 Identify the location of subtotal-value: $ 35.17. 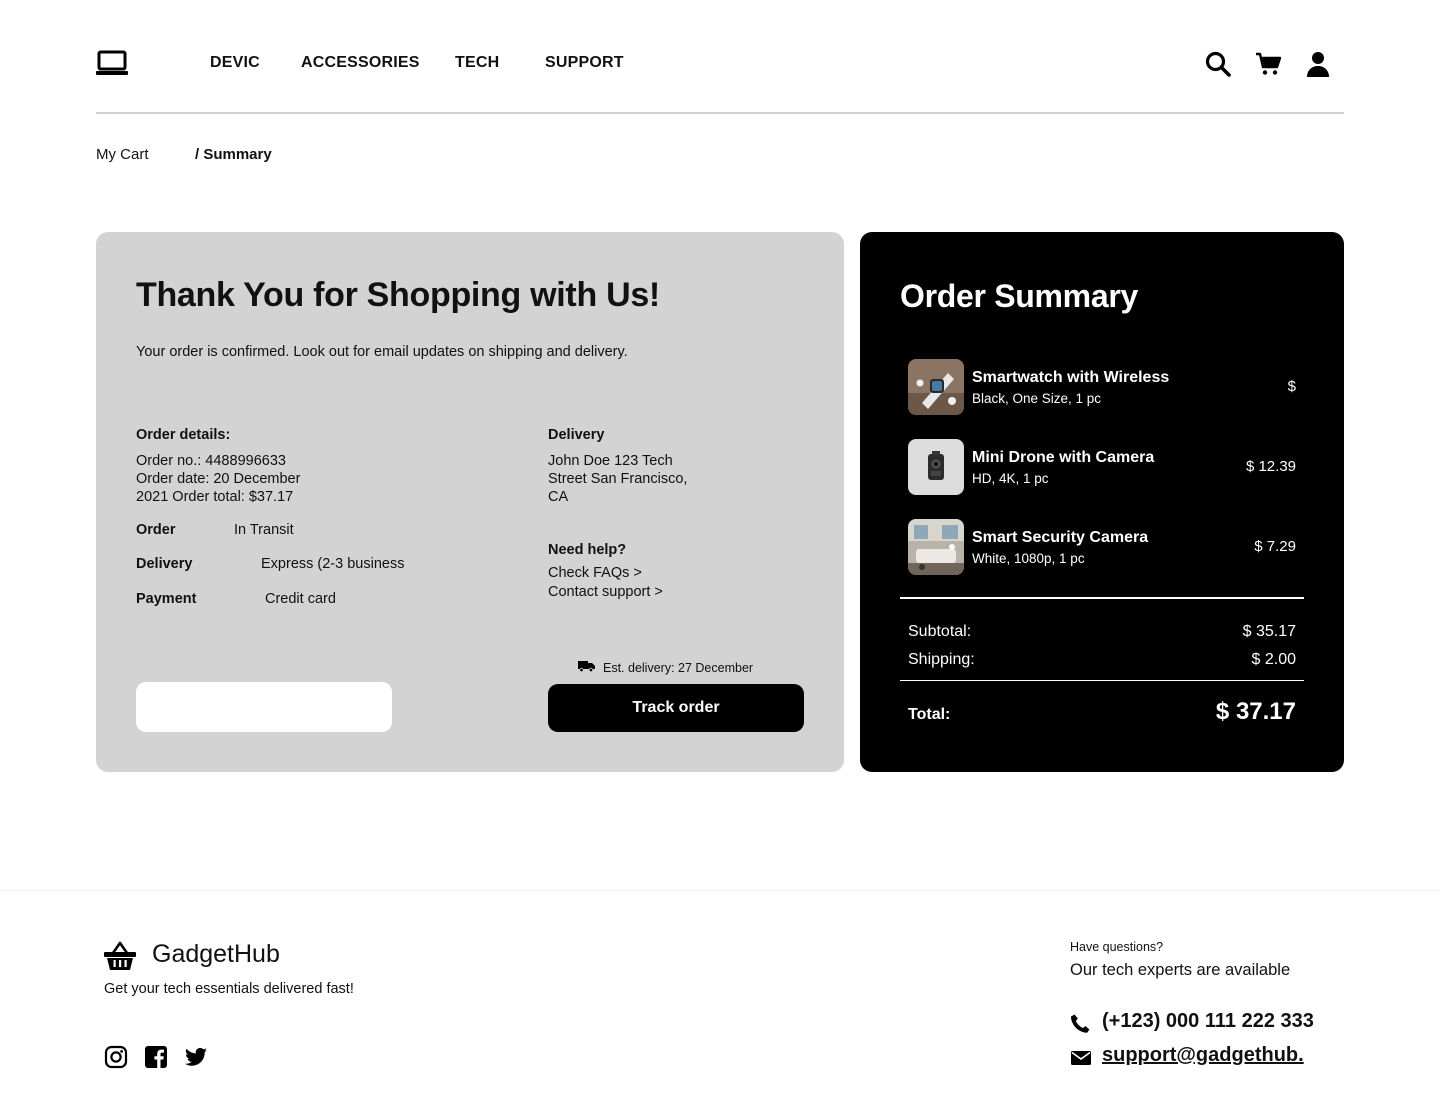
(1269, 631).